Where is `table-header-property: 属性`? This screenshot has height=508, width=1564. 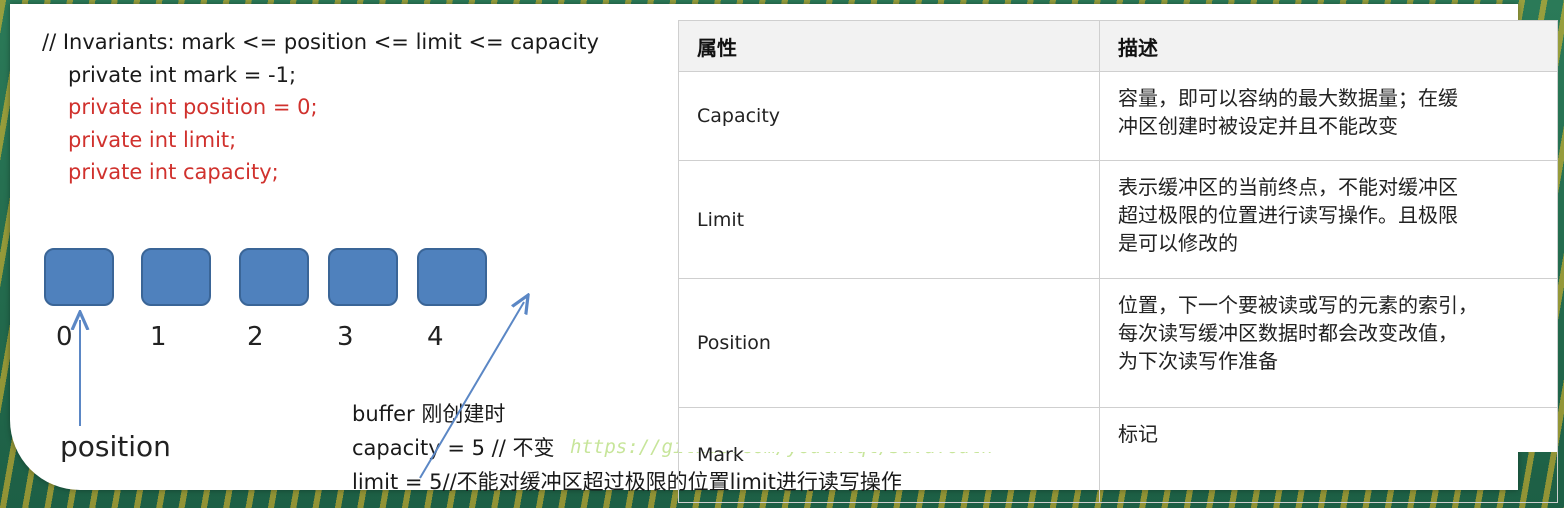 table-header-property: 属性 is located at coordinates (889, 46).